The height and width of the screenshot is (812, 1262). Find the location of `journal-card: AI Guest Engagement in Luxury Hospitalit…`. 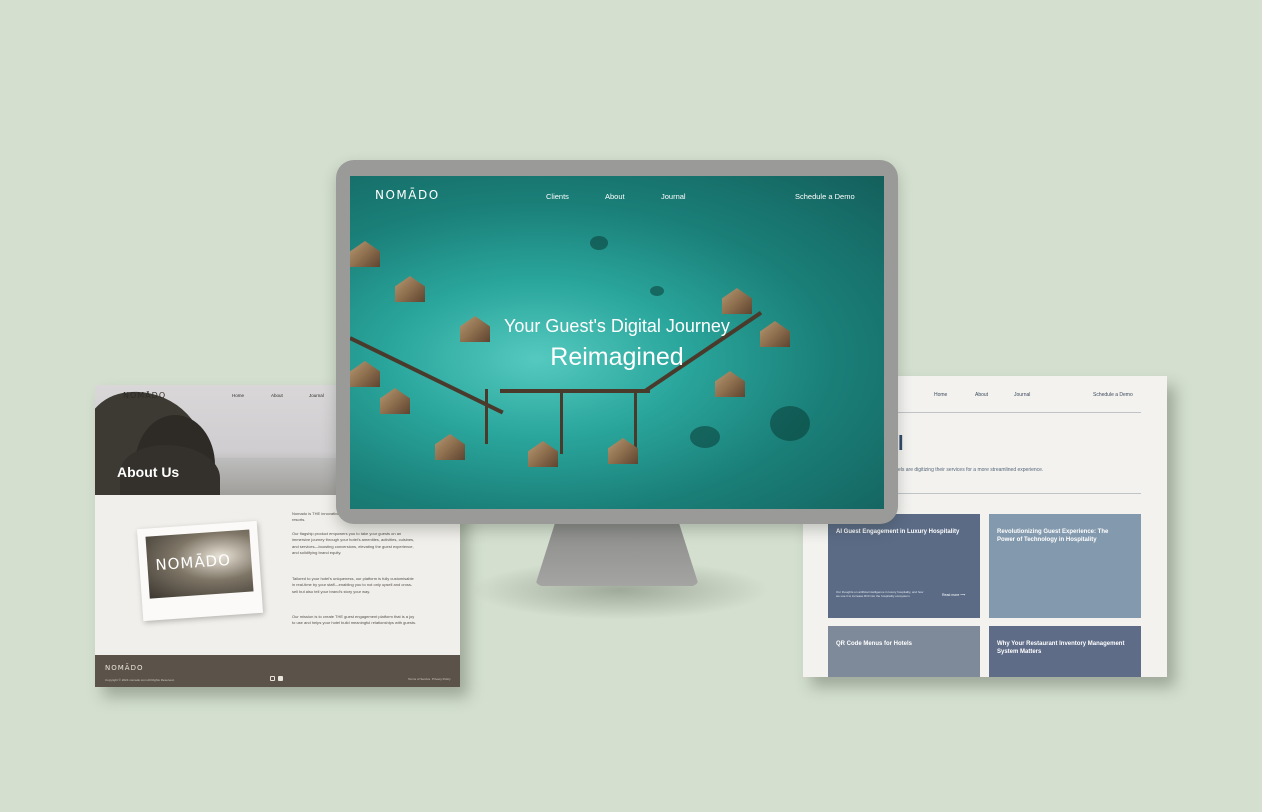

journal-card: AI Guest Engagement in Luxury Hospitalit… is located at coordinates (904, 566).